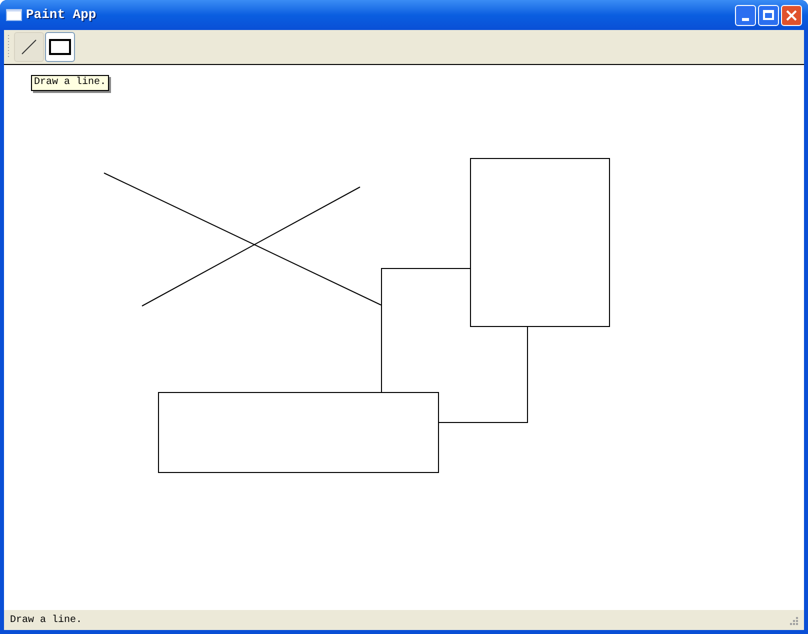  What do you see at coordinates (745, 15) in the screenshot?
I see `minimize-button` at bounding box center [745, 15].